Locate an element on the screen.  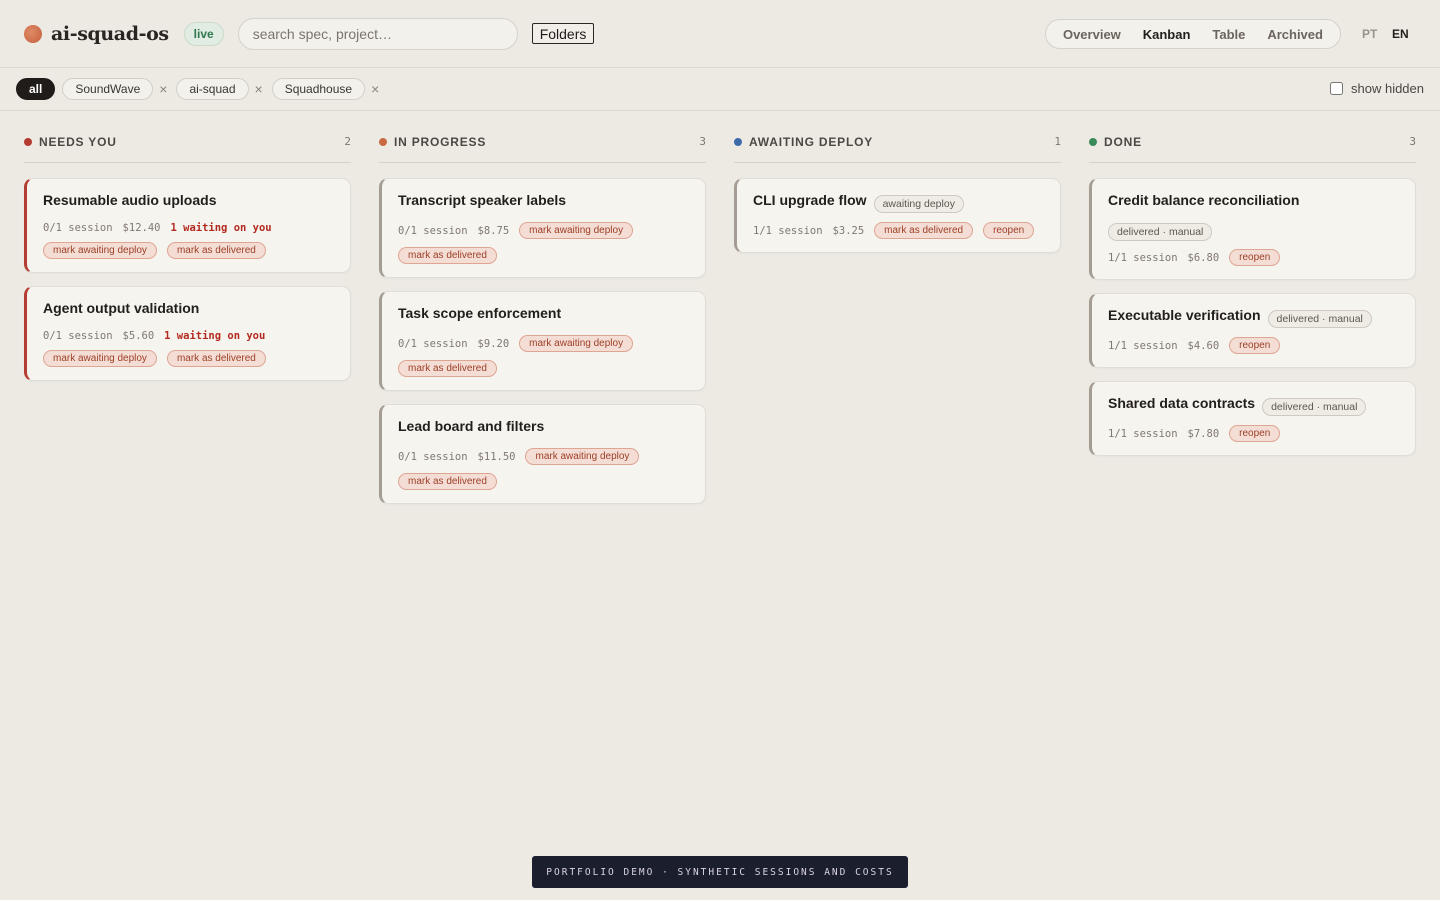
cost-value: $12.40 is located at coordinates (141, 228).